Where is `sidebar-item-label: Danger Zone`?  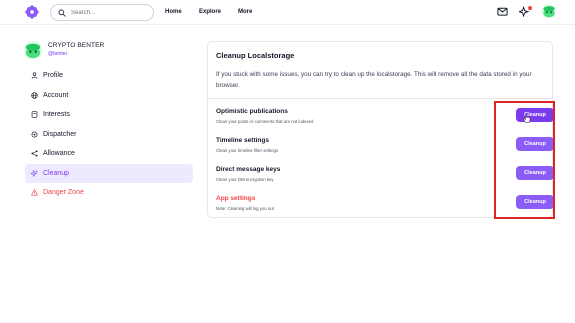 sidebar-item-label: Danger Zone is located at coordinates (63, 193).